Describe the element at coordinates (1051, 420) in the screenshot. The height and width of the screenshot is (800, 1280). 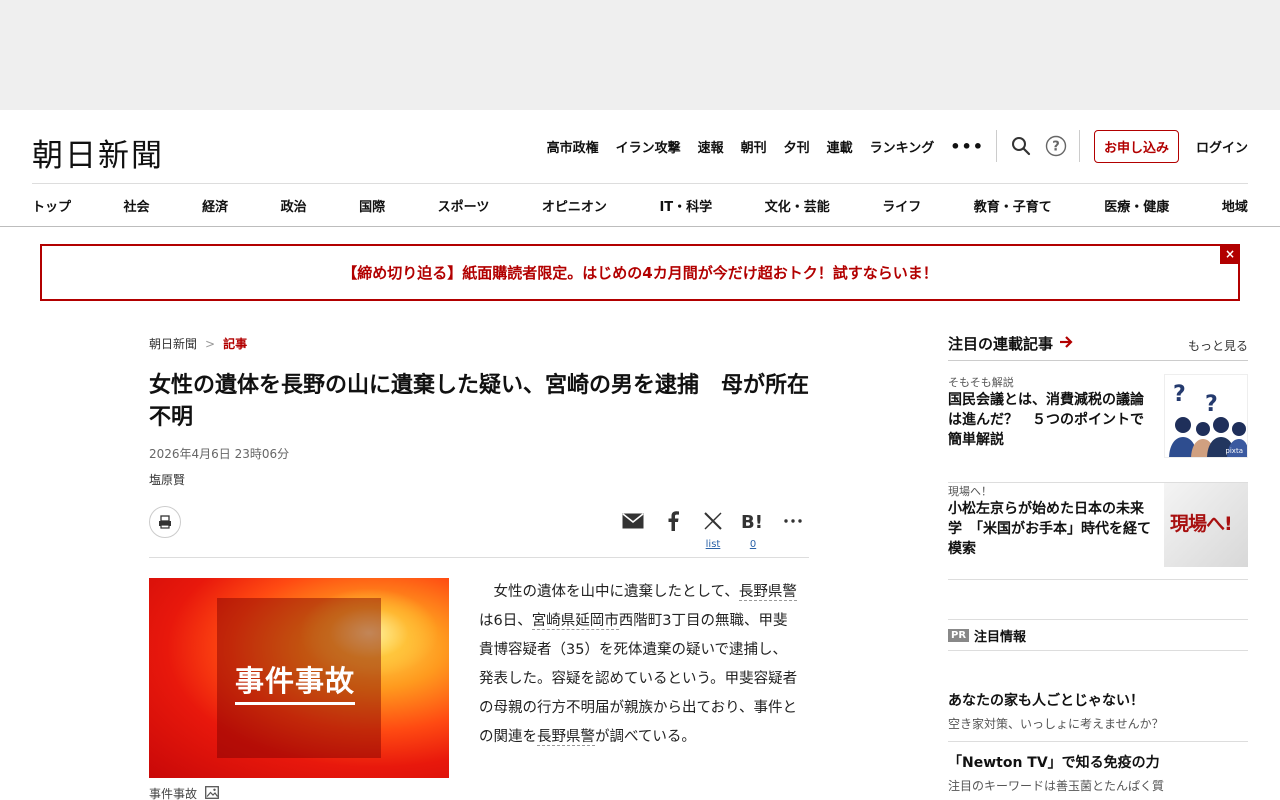
I see `series-title: 国民会議とは、消費減税の議論は進んだ？ ５つのポイントで簡単解説` at that location.